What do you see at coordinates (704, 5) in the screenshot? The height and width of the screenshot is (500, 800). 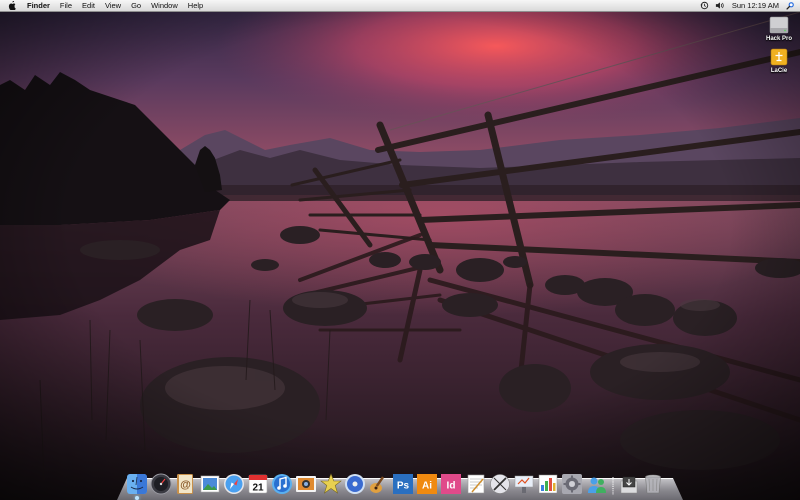 I see `time-machine-icon` at bounding box center [704, 5].